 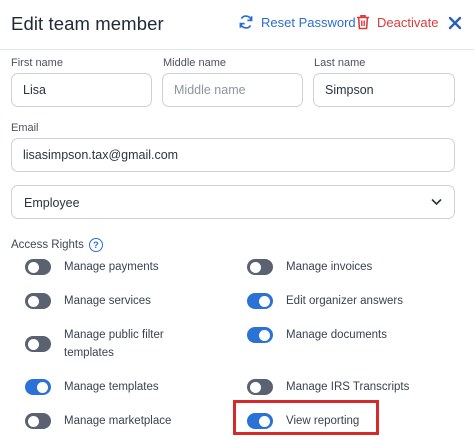 I want to click on permission-label: Edit organizer answers, so click(x=344, y=301).